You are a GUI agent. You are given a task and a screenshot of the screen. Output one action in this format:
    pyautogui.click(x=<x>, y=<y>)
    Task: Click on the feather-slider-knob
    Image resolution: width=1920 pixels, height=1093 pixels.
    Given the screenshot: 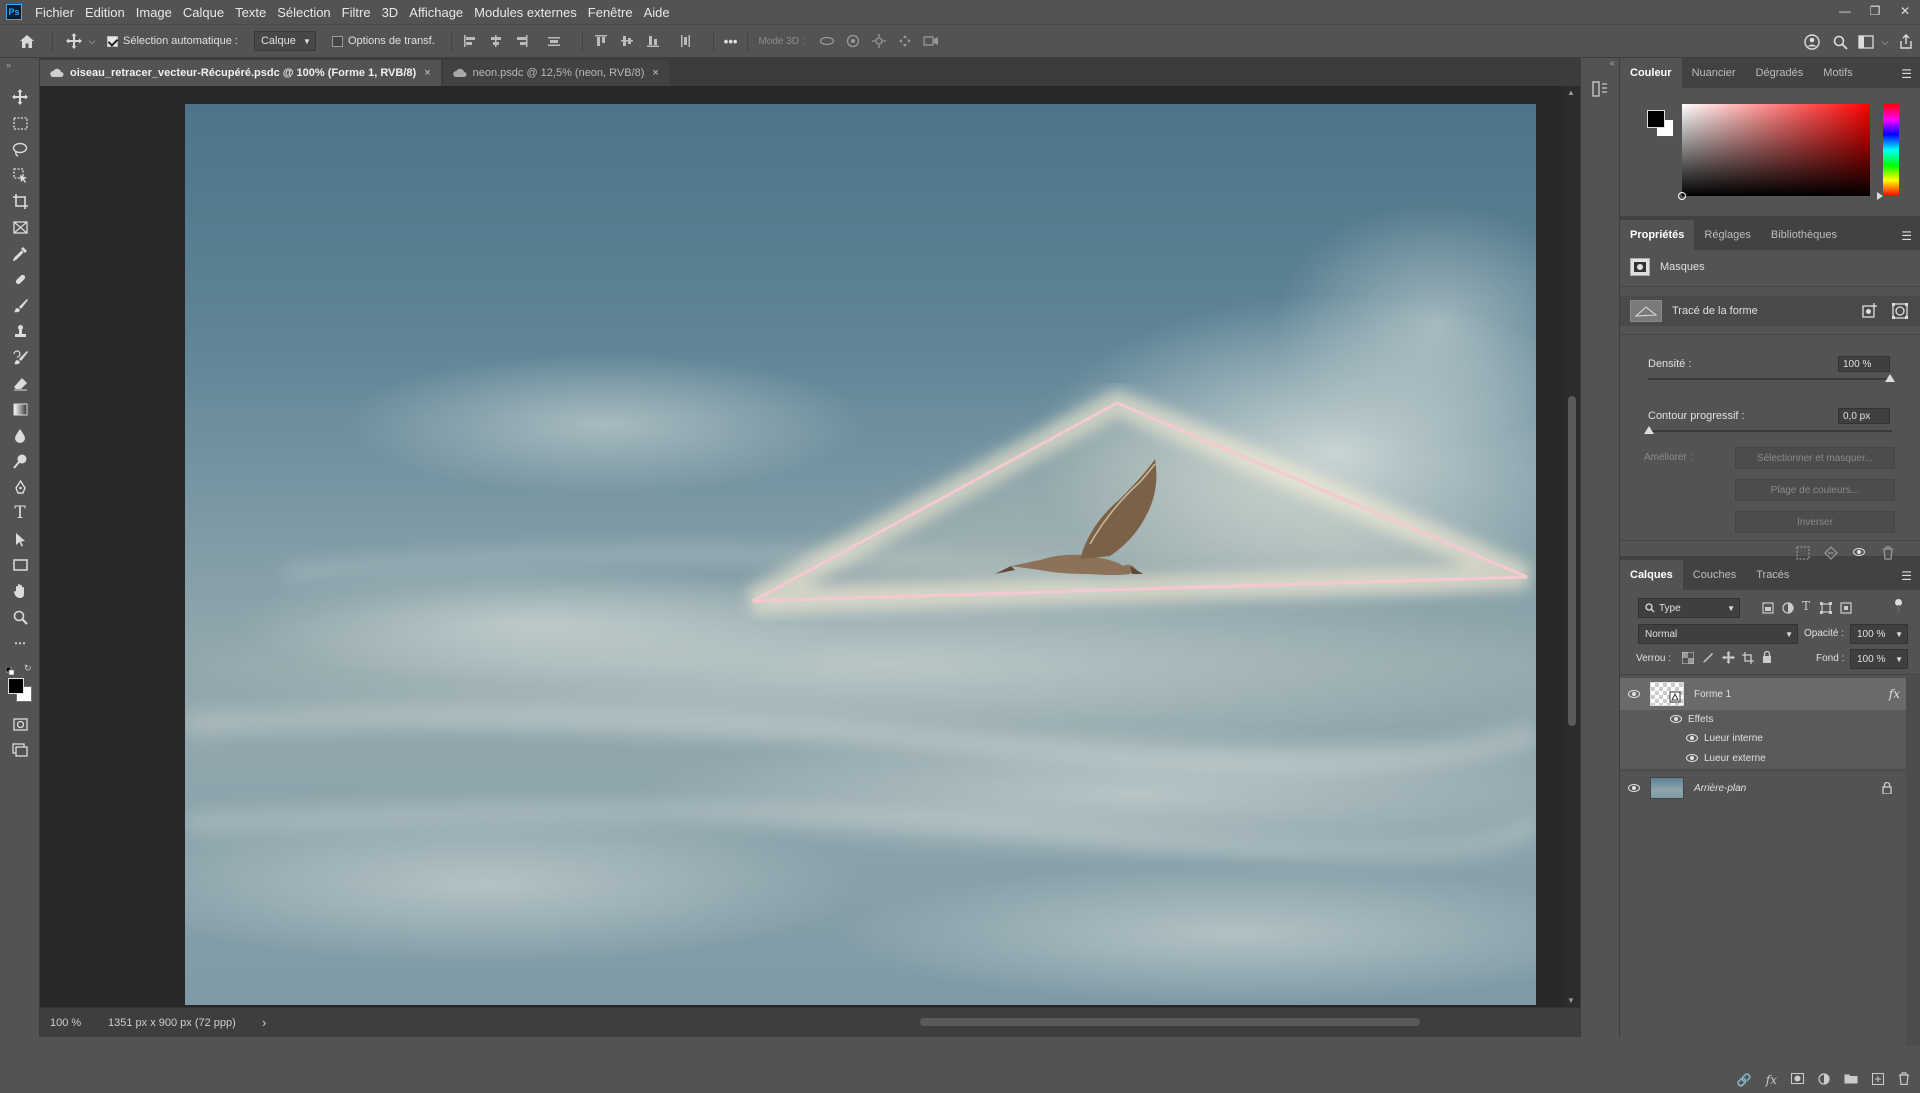 What is the action you would take?
    pyautogui.click(x=1649, y=430)
    